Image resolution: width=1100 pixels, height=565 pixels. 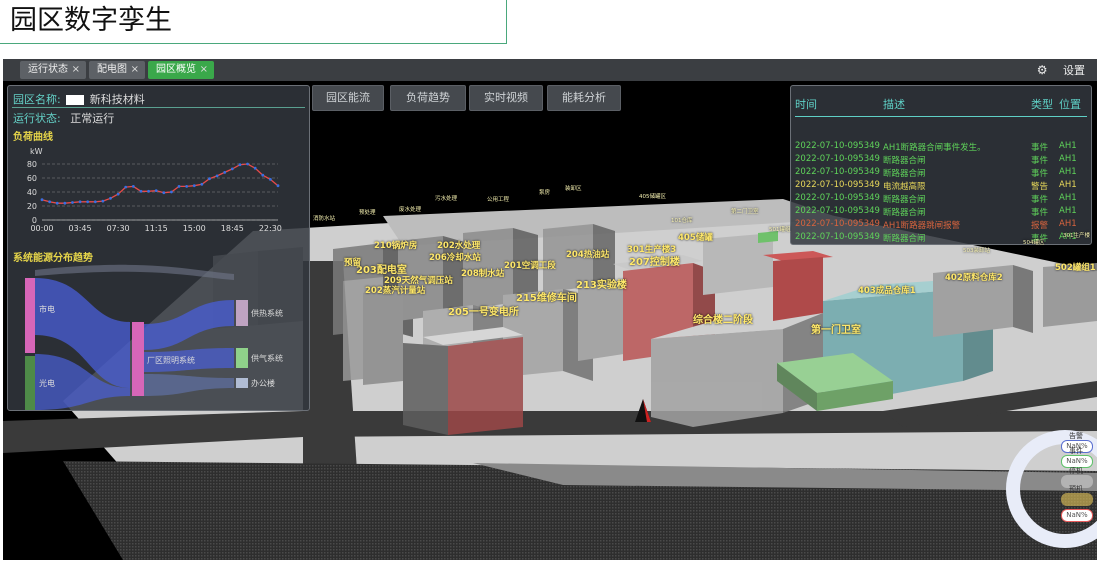 I want to click on building-label: 504罐区, so click(x=1034, y=242).